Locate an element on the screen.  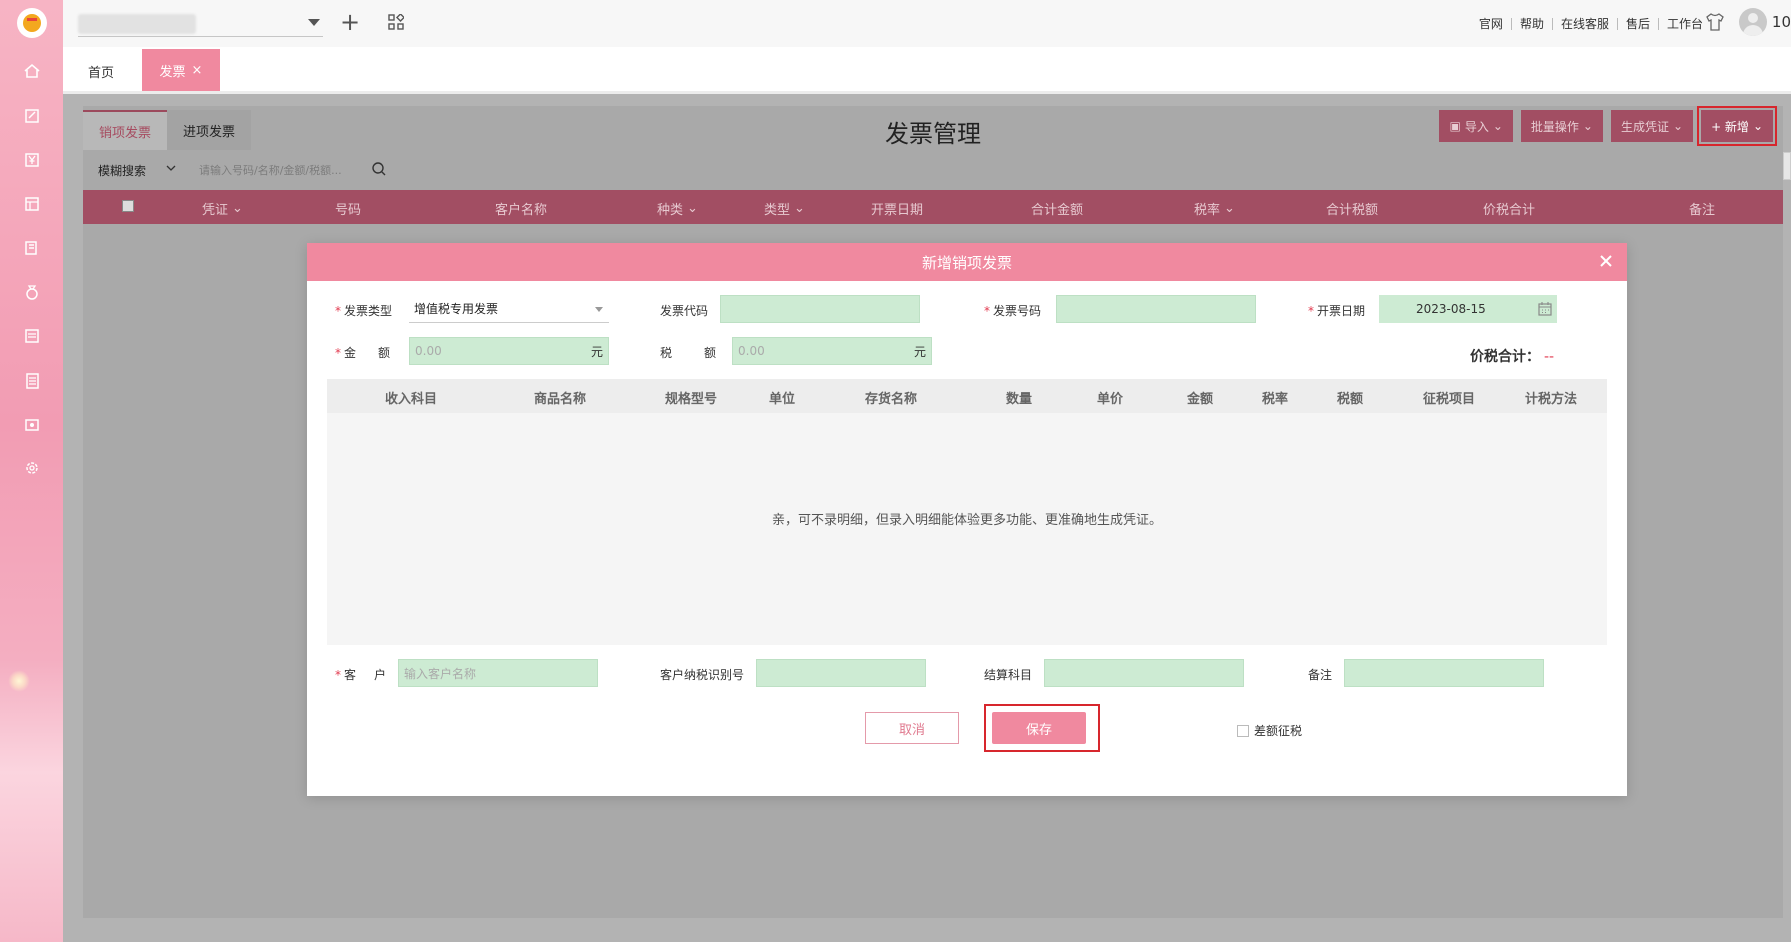
top-links: 官网 帮助 在线客服 售后 工作台 is located at coordinates (1591, 23).